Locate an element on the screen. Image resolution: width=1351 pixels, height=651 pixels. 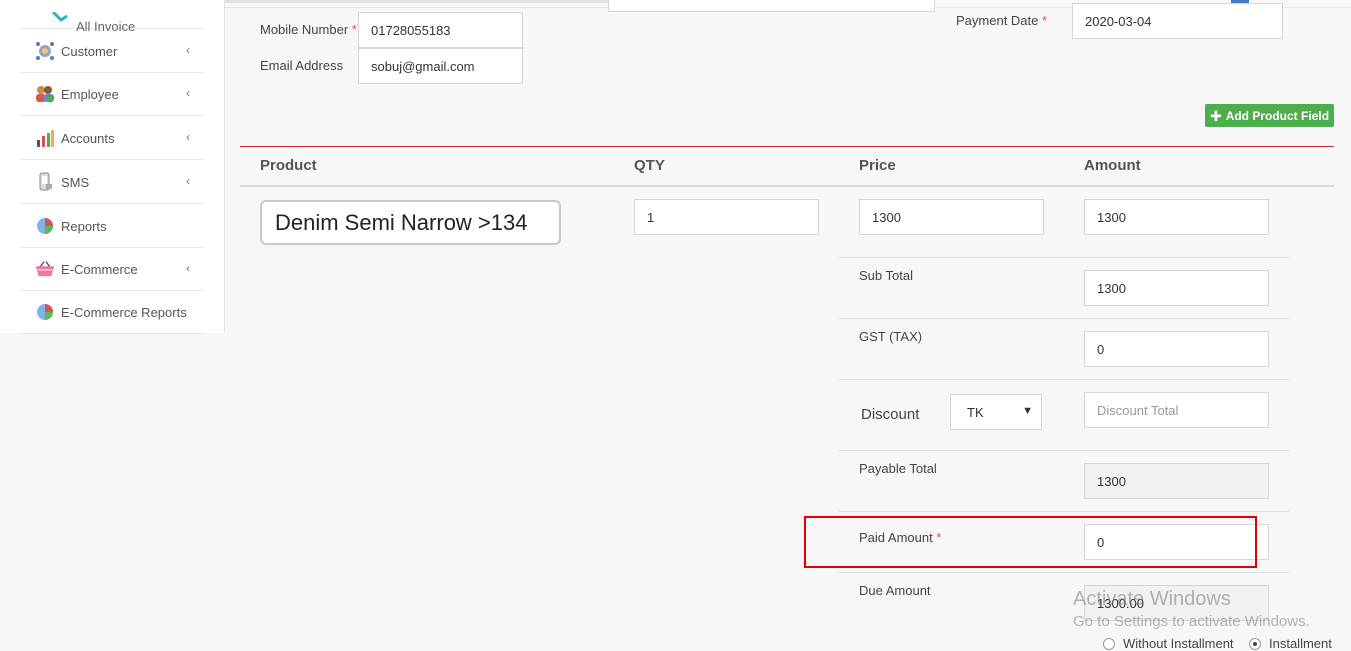
price-input: 1300 is located at coordinates (951, 217).